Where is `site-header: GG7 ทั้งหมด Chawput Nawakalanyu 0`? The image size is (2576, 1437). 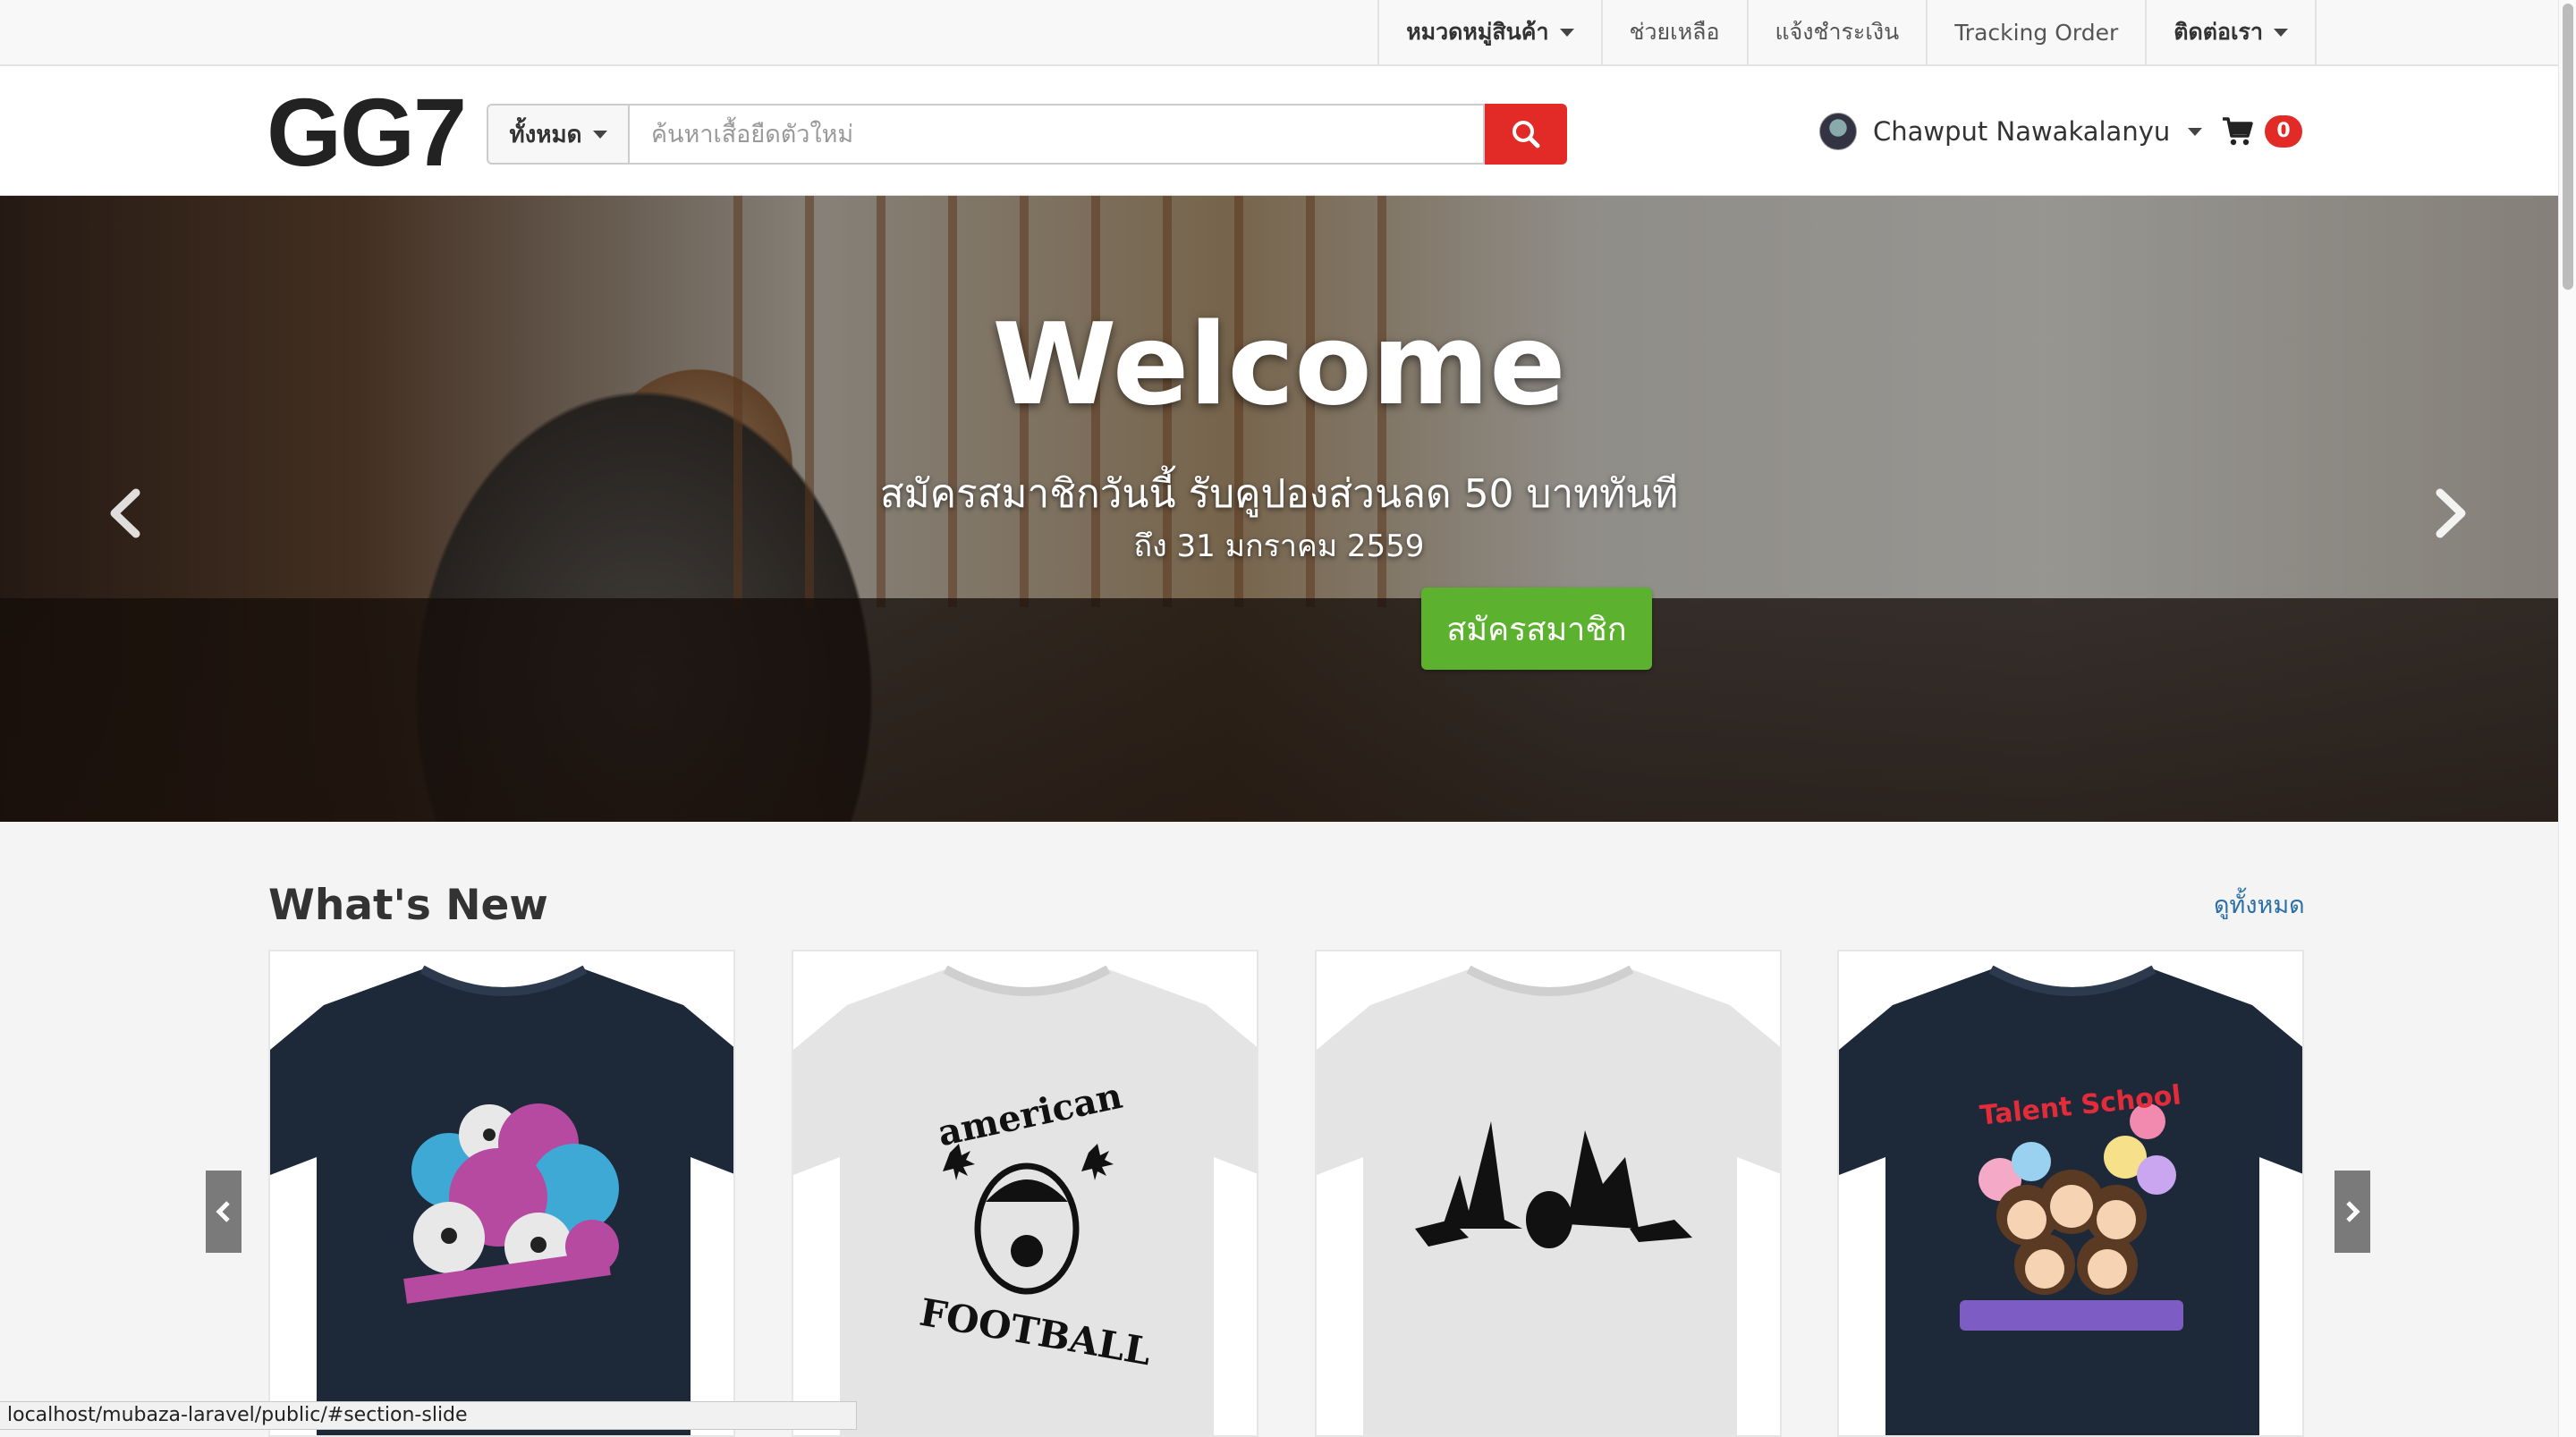 site-header: GG7 ทั้งหมด Chawput Nawakalanyu 0 is located at coordinates (1279, 131).